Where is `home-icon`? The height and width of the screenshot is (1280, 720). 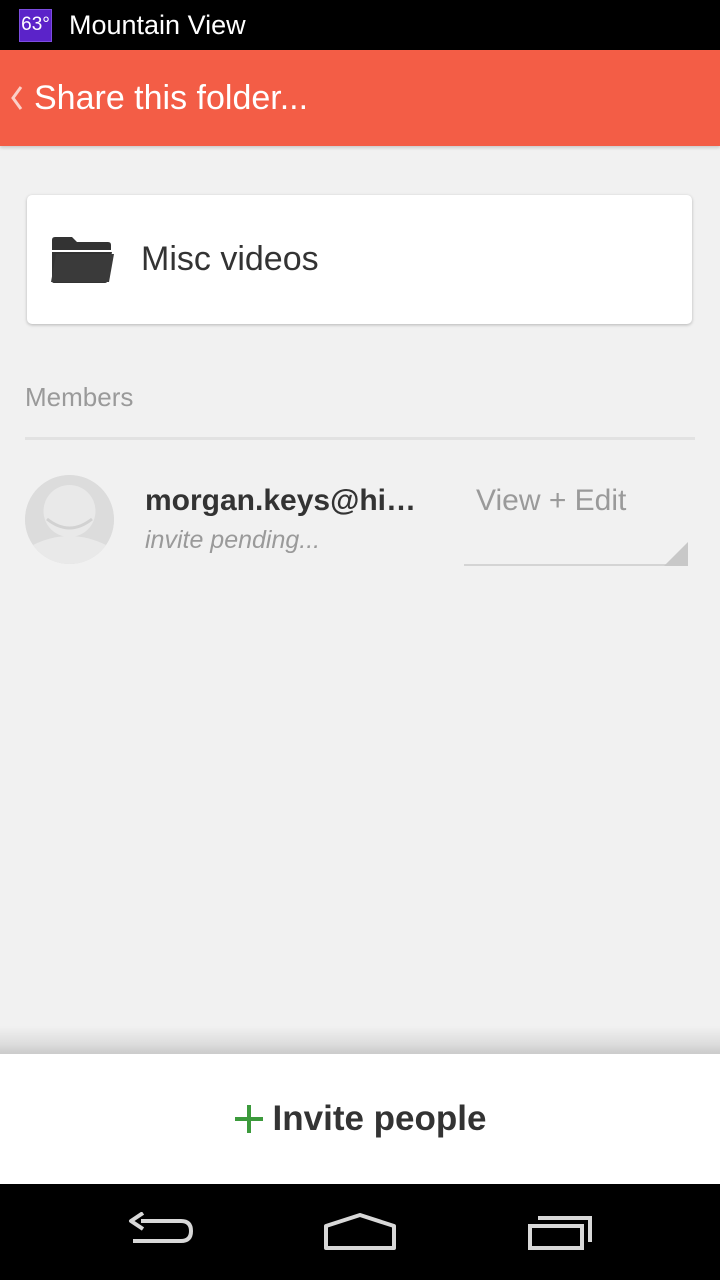 home-icon is located at coordinates (360, 1232).